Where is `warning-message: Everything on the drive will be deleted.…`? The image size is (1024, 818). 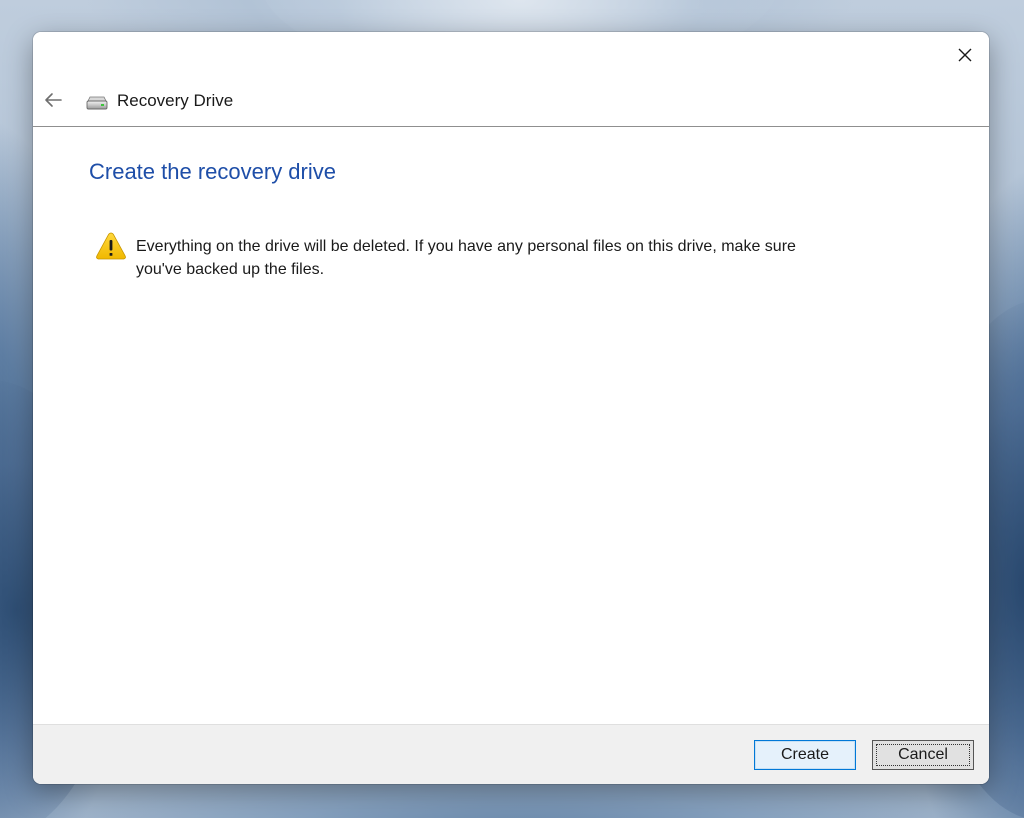 warning-message: Everything on the drive will be deleted.… is located at coordinates (466, 258).